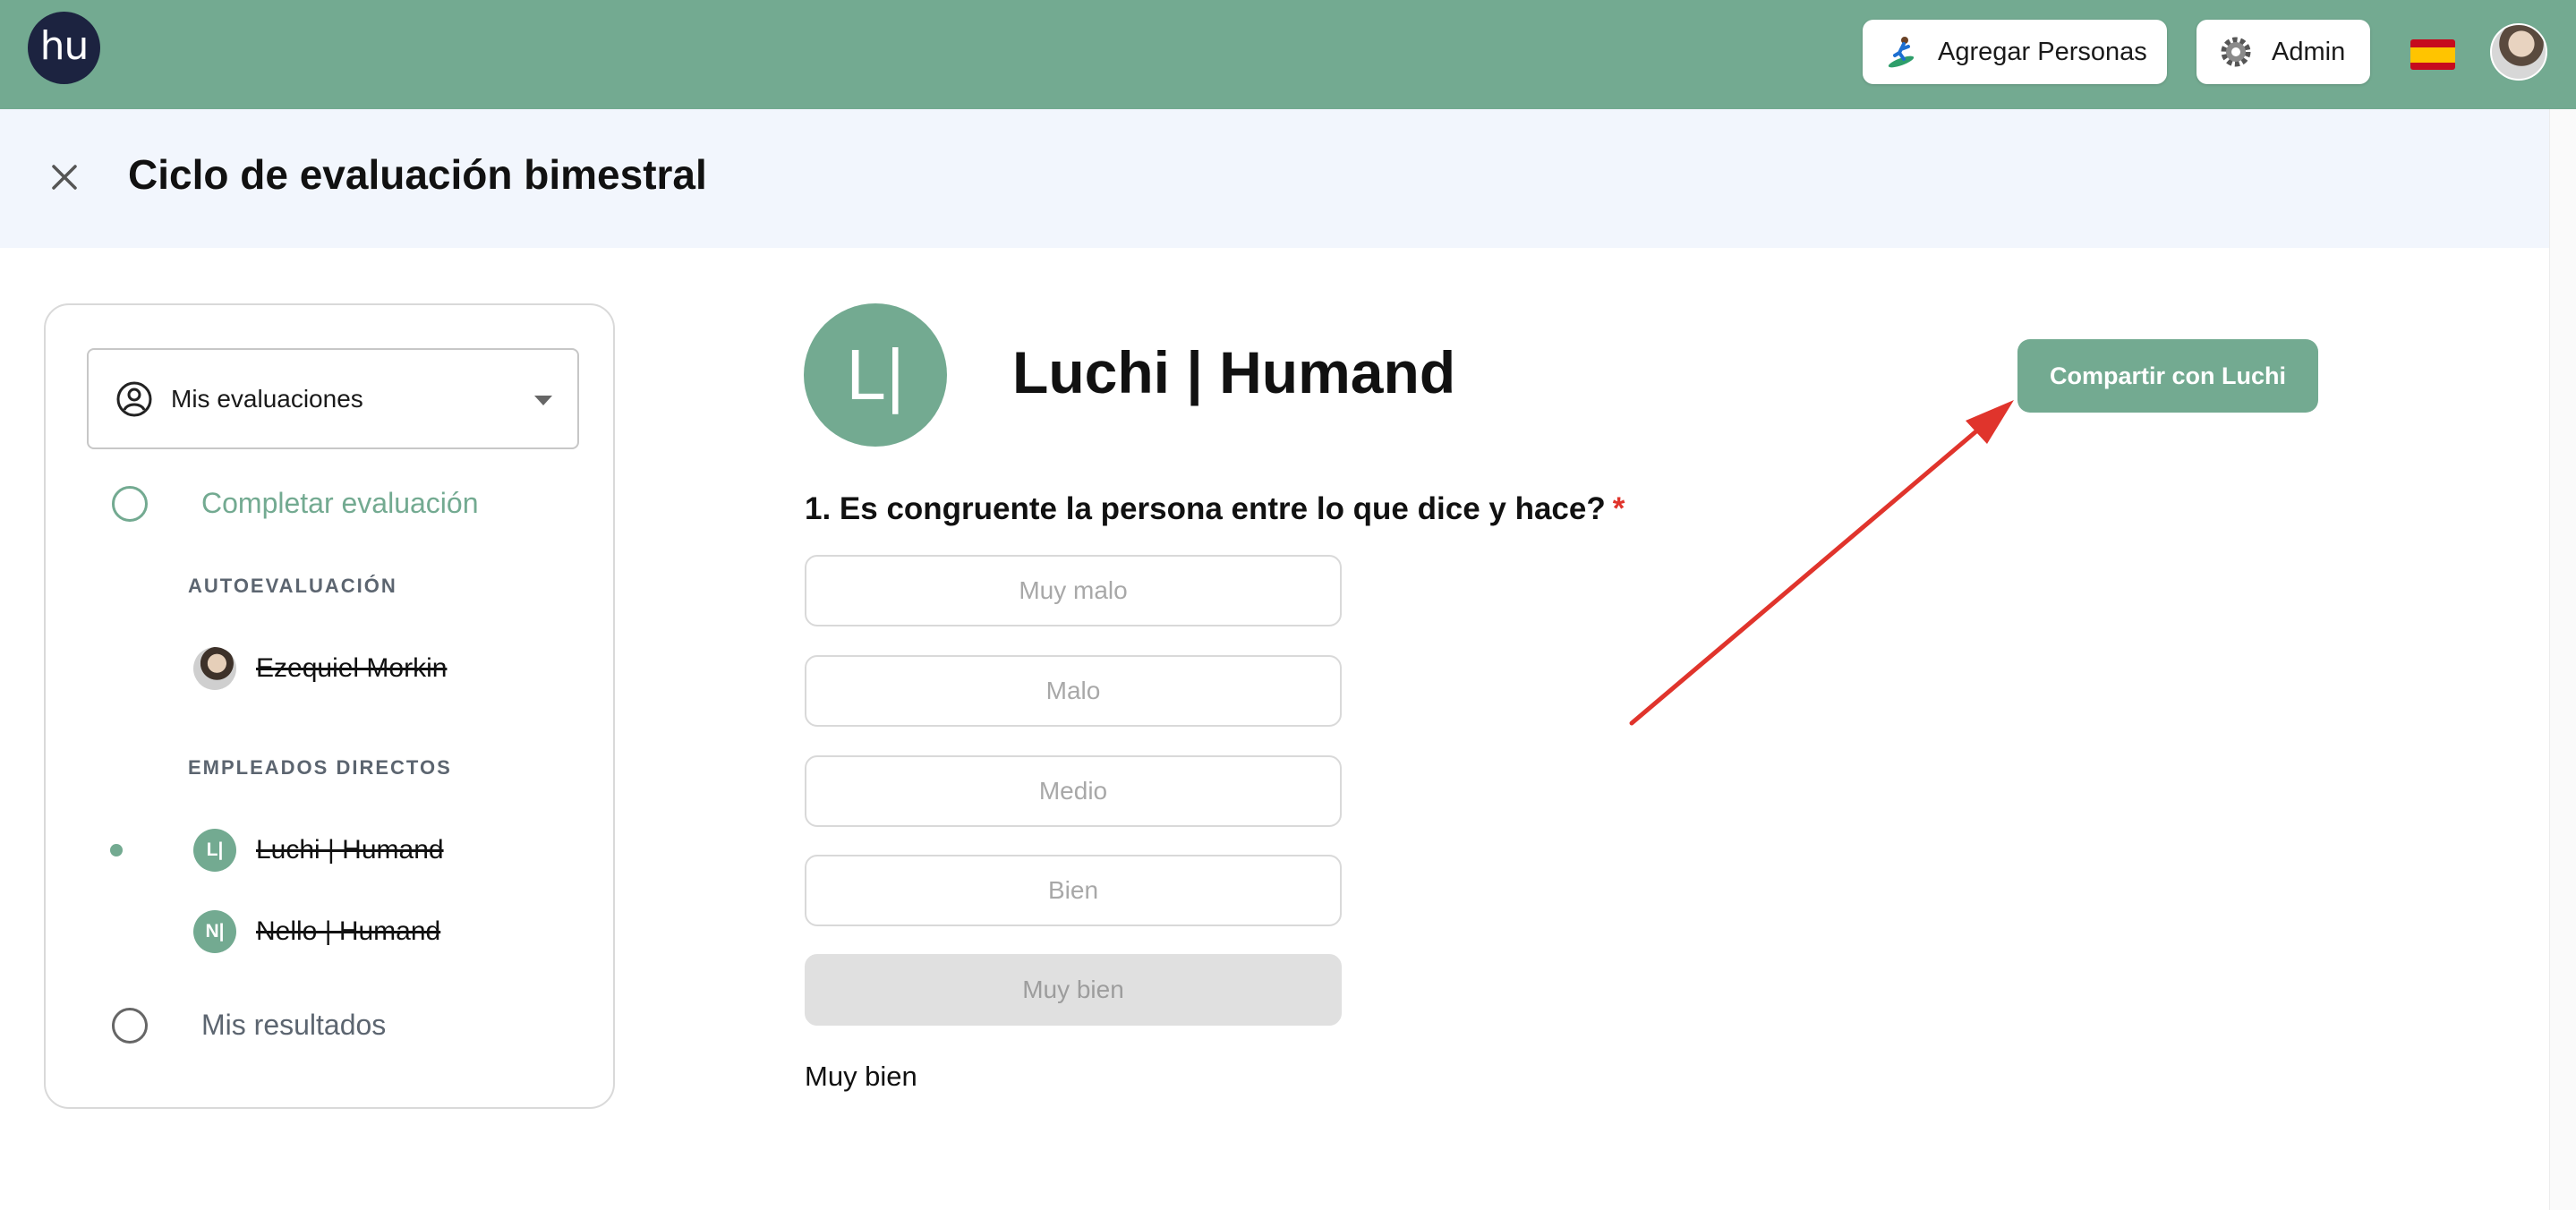  I want to click on required-marker: *, so click(1618, 508).